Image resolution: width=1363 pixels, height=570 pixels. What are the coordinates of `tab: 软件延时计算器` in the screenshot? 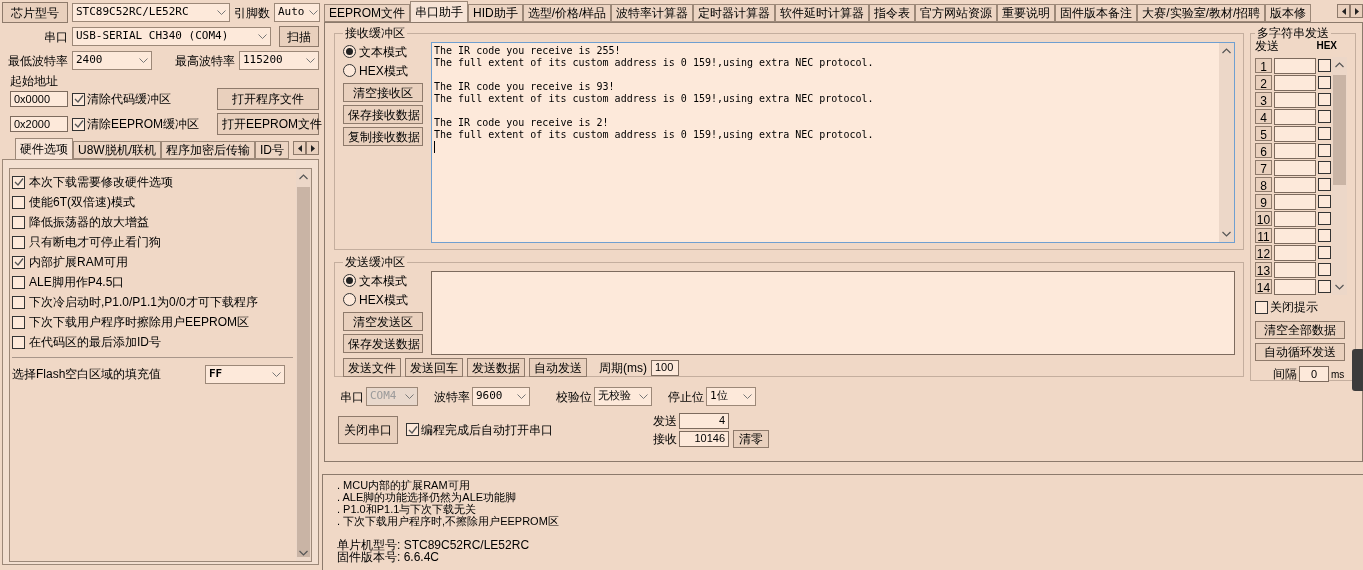 It's located at (822, 13).